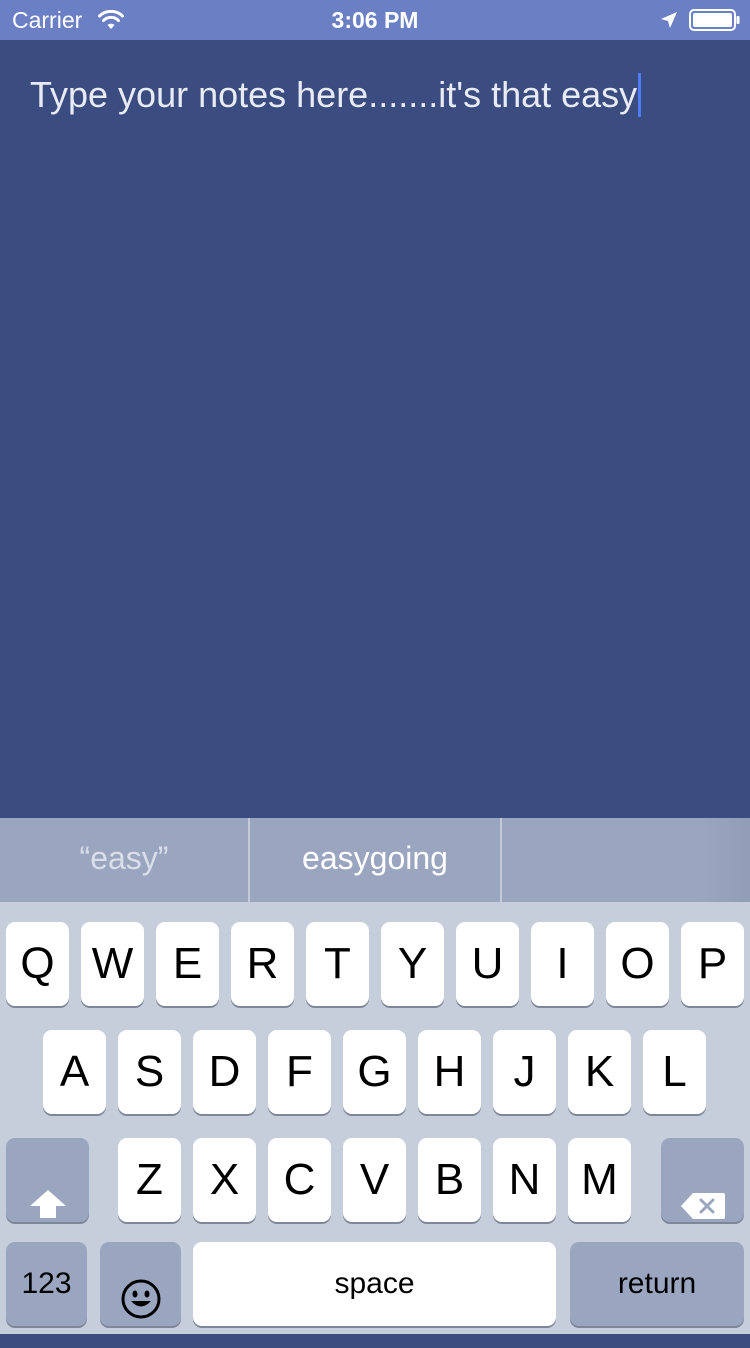 The height and width of the screenshot is (1348, 750). I want to click on key-label: T, so click(337, 963).